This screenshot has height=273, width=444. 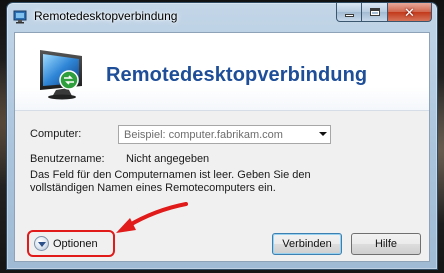 I want to click on minimize-icon, so click(x=349, y=15).